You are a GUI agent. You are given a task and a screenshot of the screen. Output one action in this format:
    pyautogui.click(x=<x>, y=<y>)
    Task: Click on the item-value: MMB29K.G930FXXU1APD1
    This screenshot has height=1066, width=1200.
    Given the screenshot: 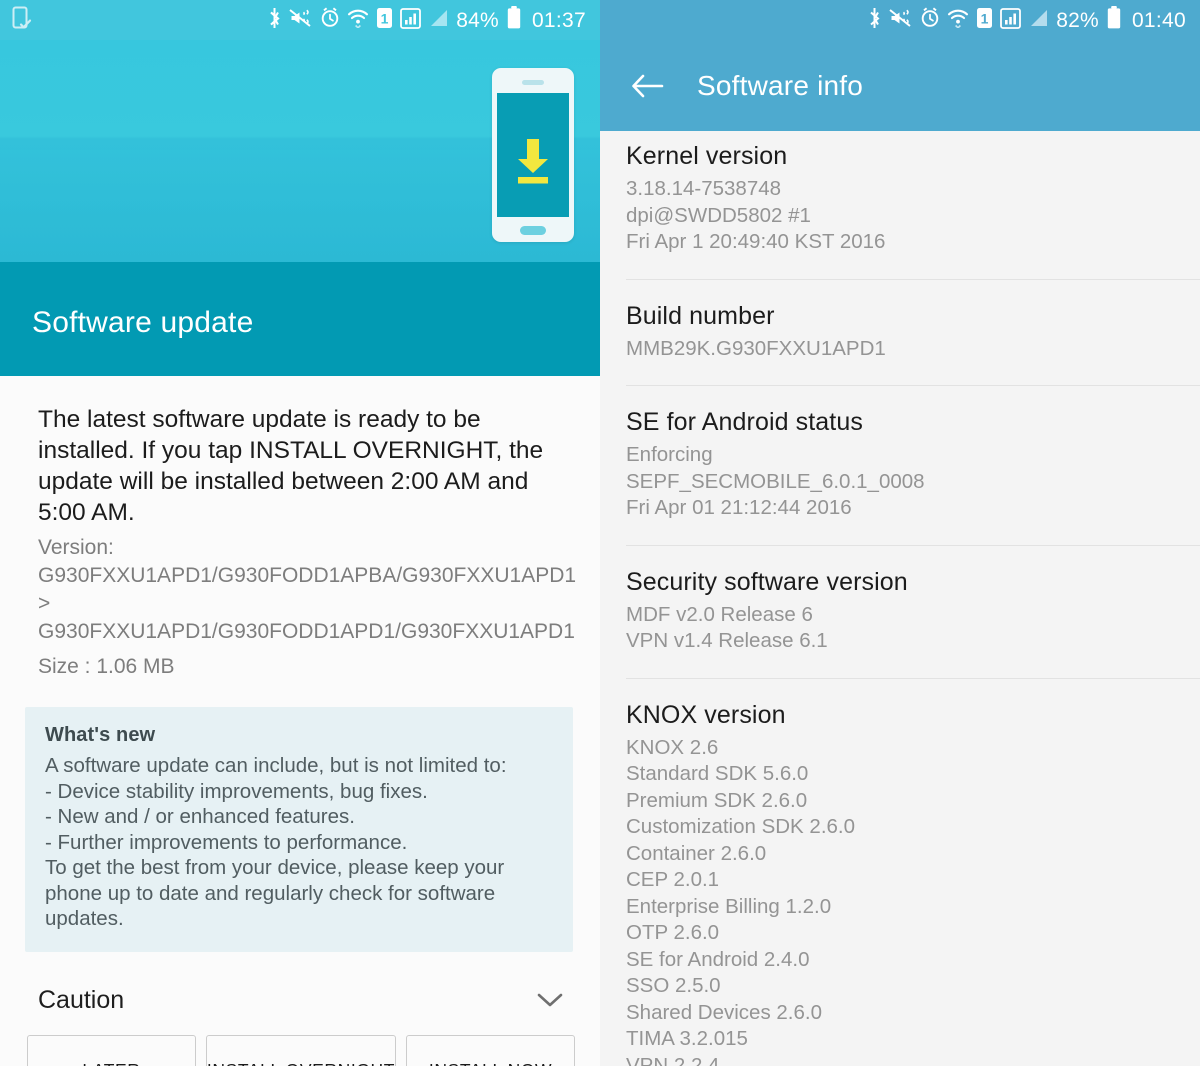 What is the action you would take?
    pyautogui.click(x=756, y=348)
    